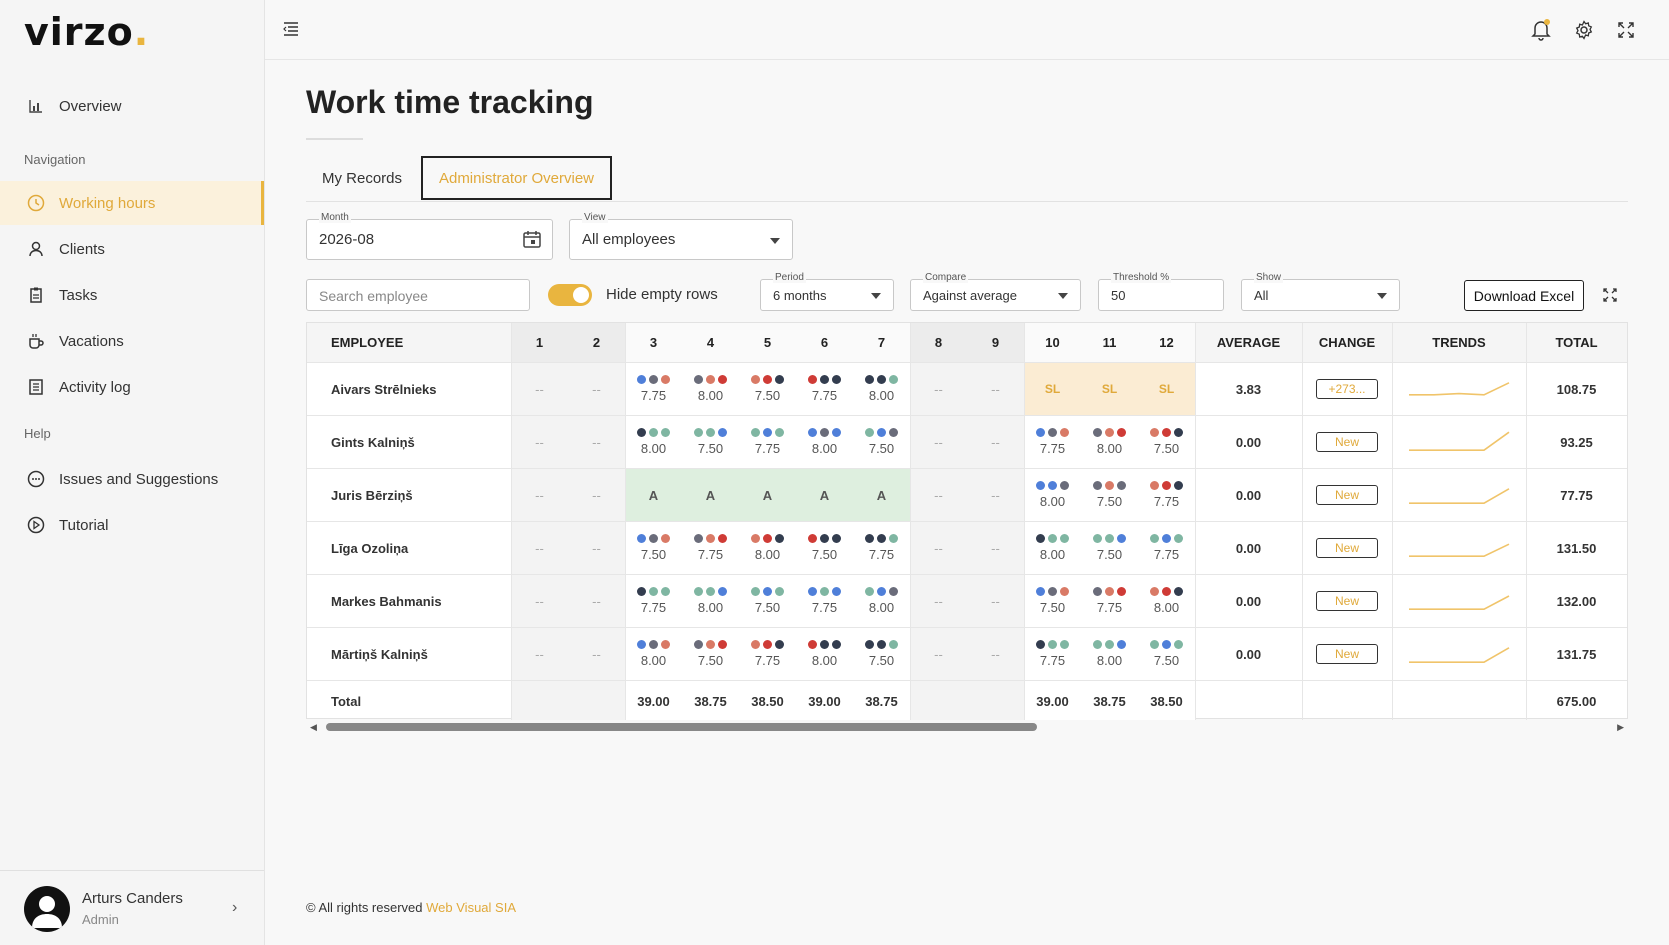  Describe the element at coordinates (78, 295) in the screenshot. I see `sidebar-item-label: Tasks` at that location.